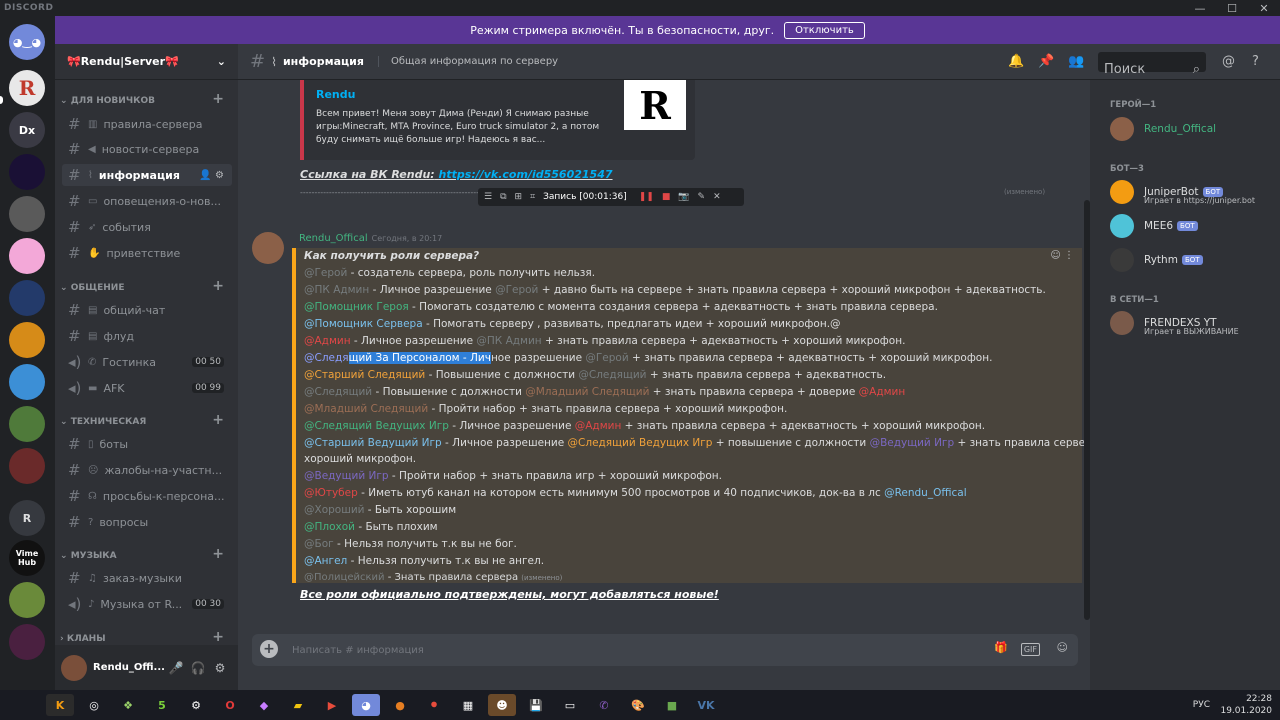 This screenshot has height=720, width=1280. What do you see at coordinates (1062, 255) in the screenshot?
I see `message-actions: ☺ ⋮` at bounding box center [1062, 255].